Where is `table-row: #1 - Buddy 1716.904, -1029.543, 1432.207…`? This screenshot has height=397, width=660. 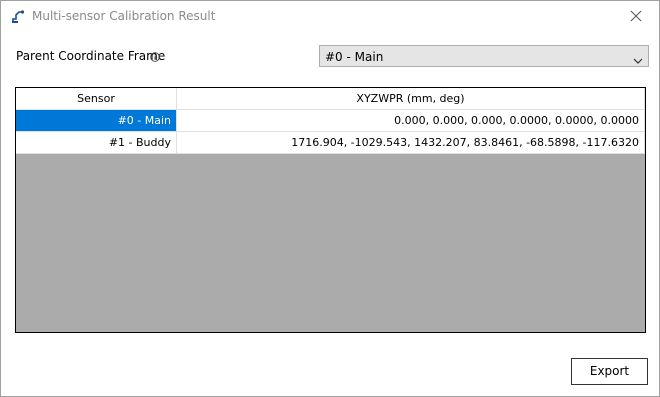 table-row: #1 - Buddy 1716.904, -1029.543, 1432.207… is located at coordinates (330, 143).